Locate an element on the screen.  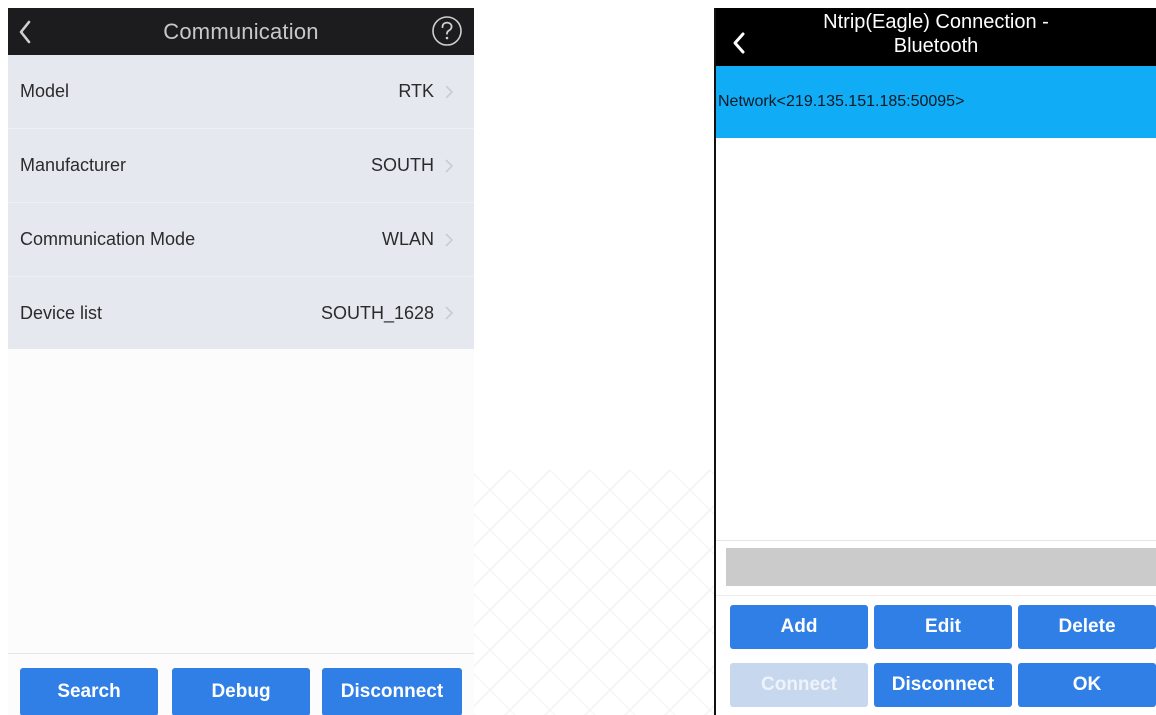
page-title-line2: Bluetooth is located at coordinates (936, 46).